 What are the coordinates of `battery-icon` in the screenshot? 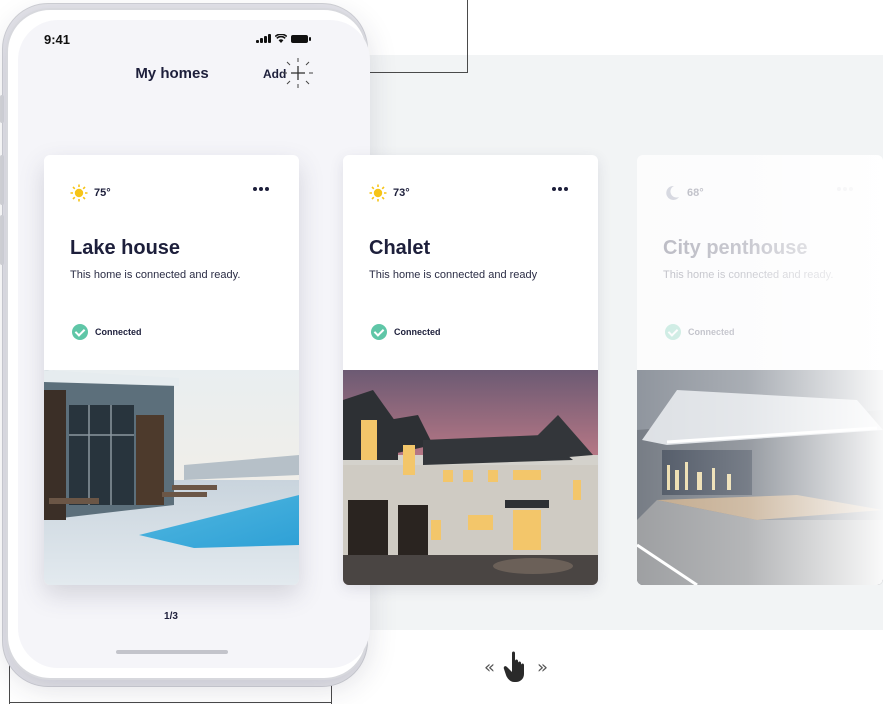 It's located at (301, 38).